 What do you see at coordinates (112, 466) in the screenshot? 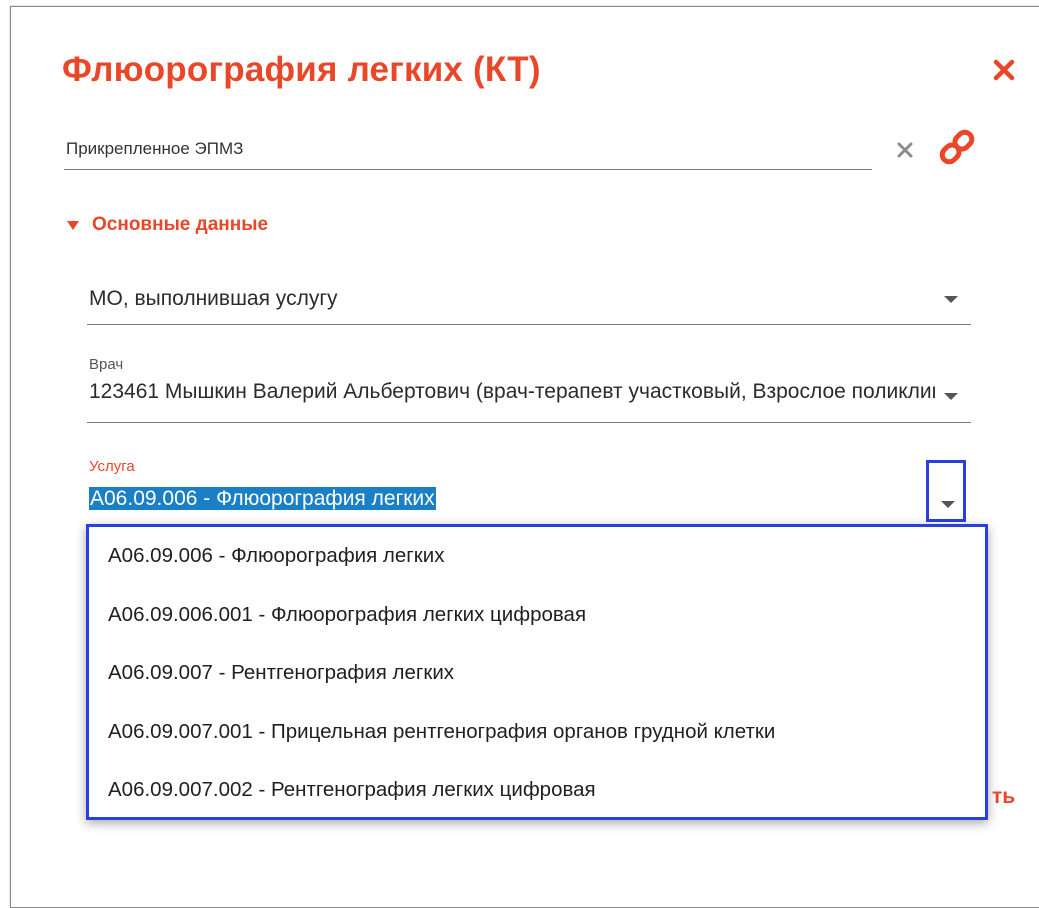
I see `service-label: Услуга` at bounding box center [112, 466].